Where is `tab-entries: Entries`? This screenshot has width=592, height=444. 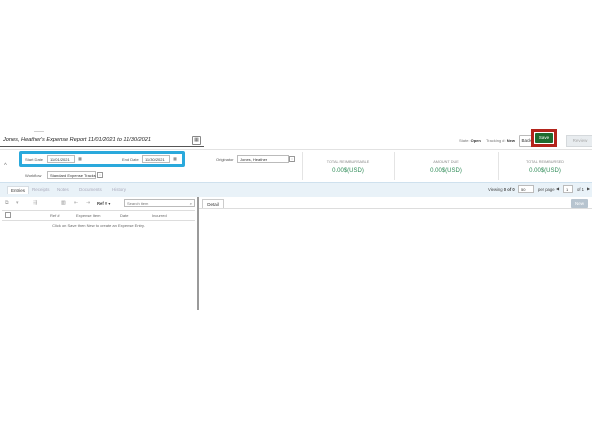 tab-entries: Entries is located at coordinates (18, 190).